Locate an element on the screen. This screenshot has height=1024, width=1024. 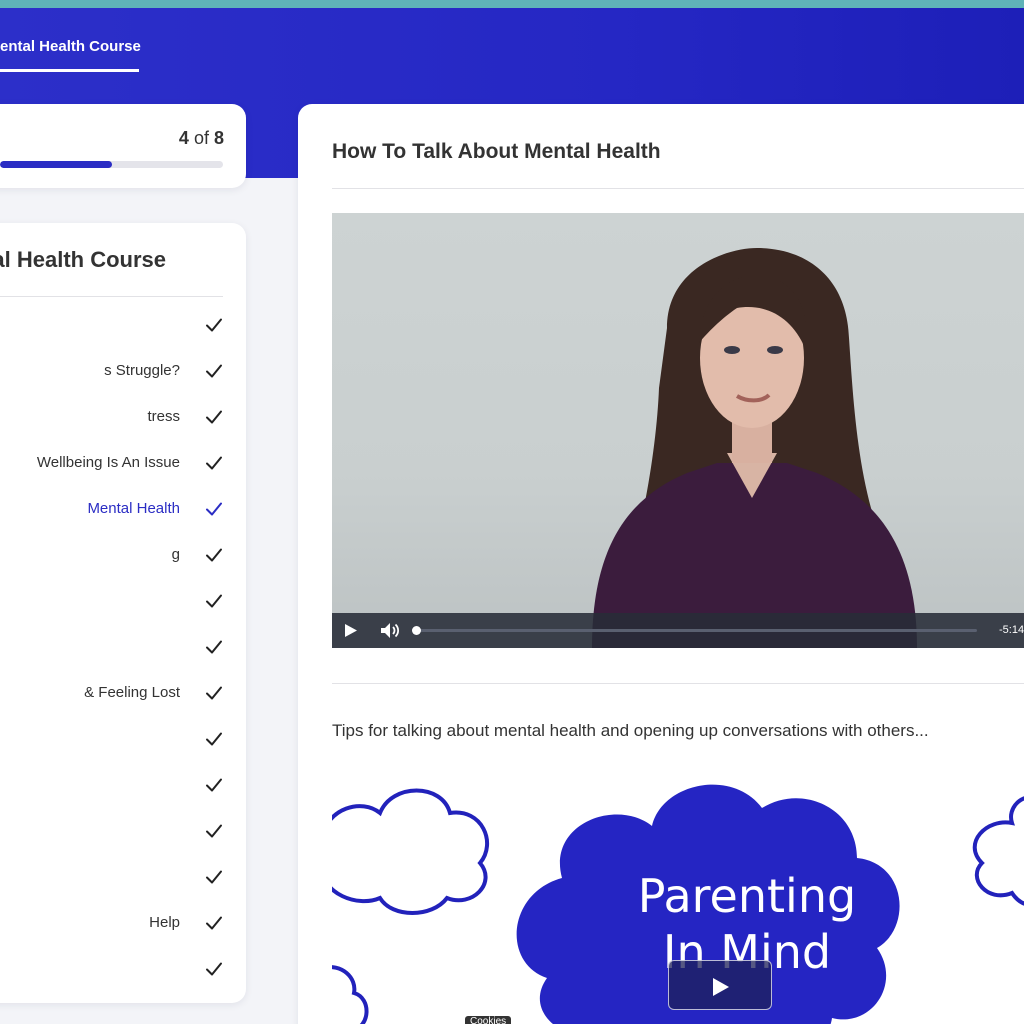
lesson-label: Mental Health is located at coordinates (133, 508).